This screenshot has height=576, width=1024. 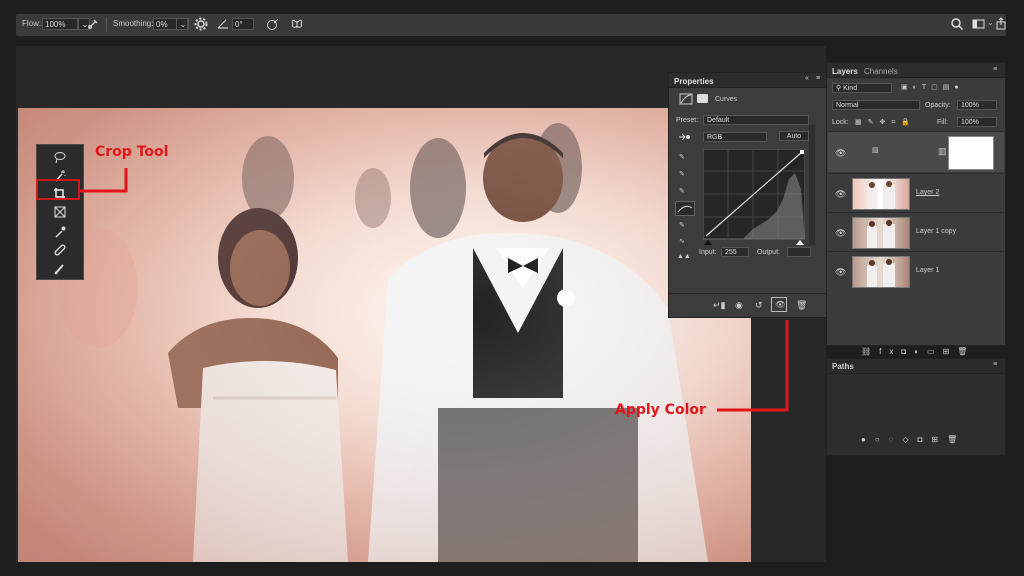 I want to click on blend-mode-dropdown: Normal, so click(x=876, y=105).